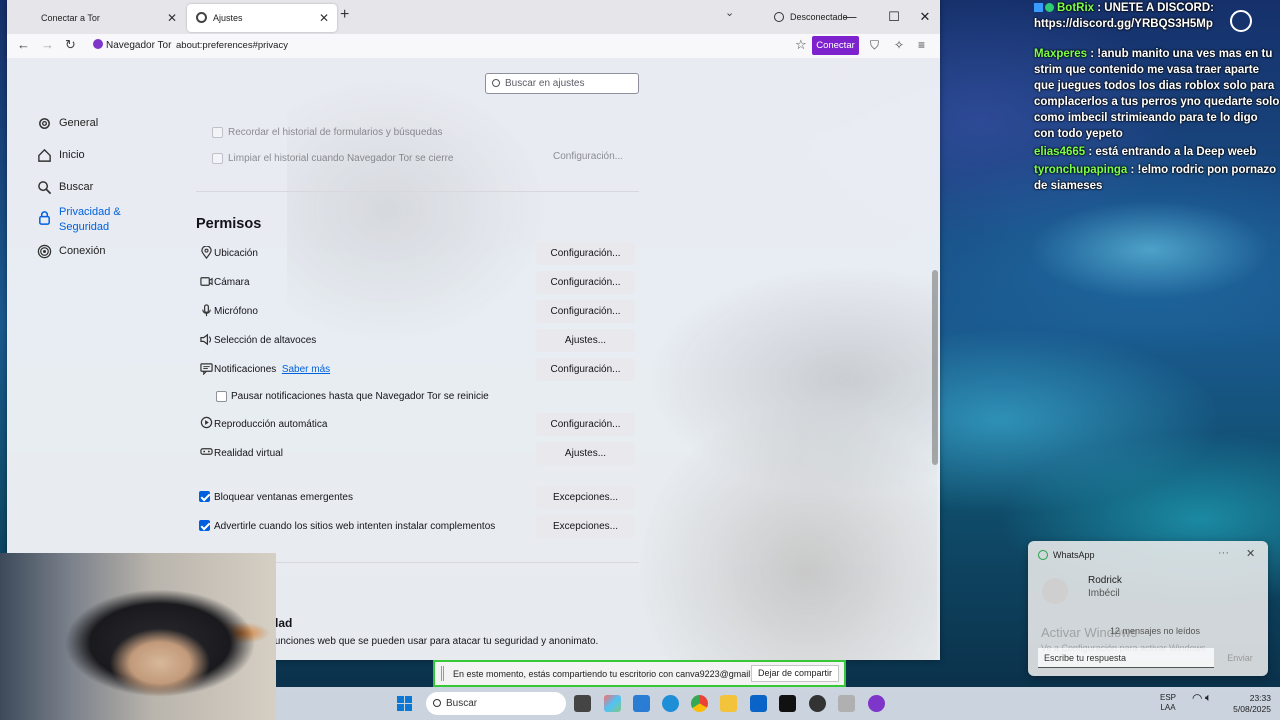 The width and height of the screenshot is (1280, 720). Describe the element at coordinates (206, 310) in the screenshot. I see `microphone-icon` at that location.